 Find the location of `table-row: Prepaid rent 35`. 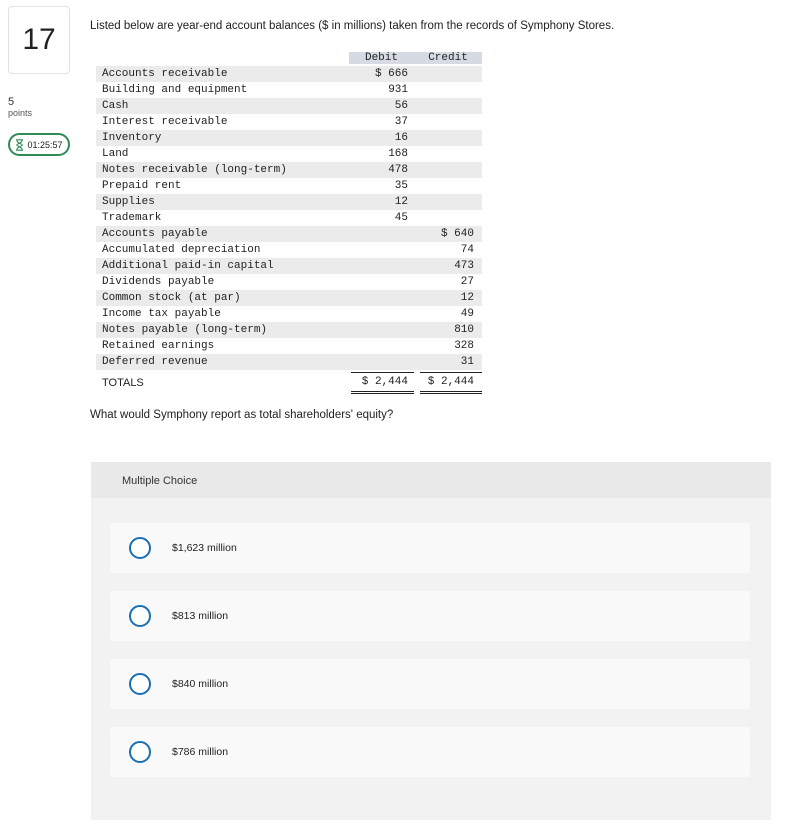

table-row: Prepaid rent 35 is located at coordinates (289, 186).